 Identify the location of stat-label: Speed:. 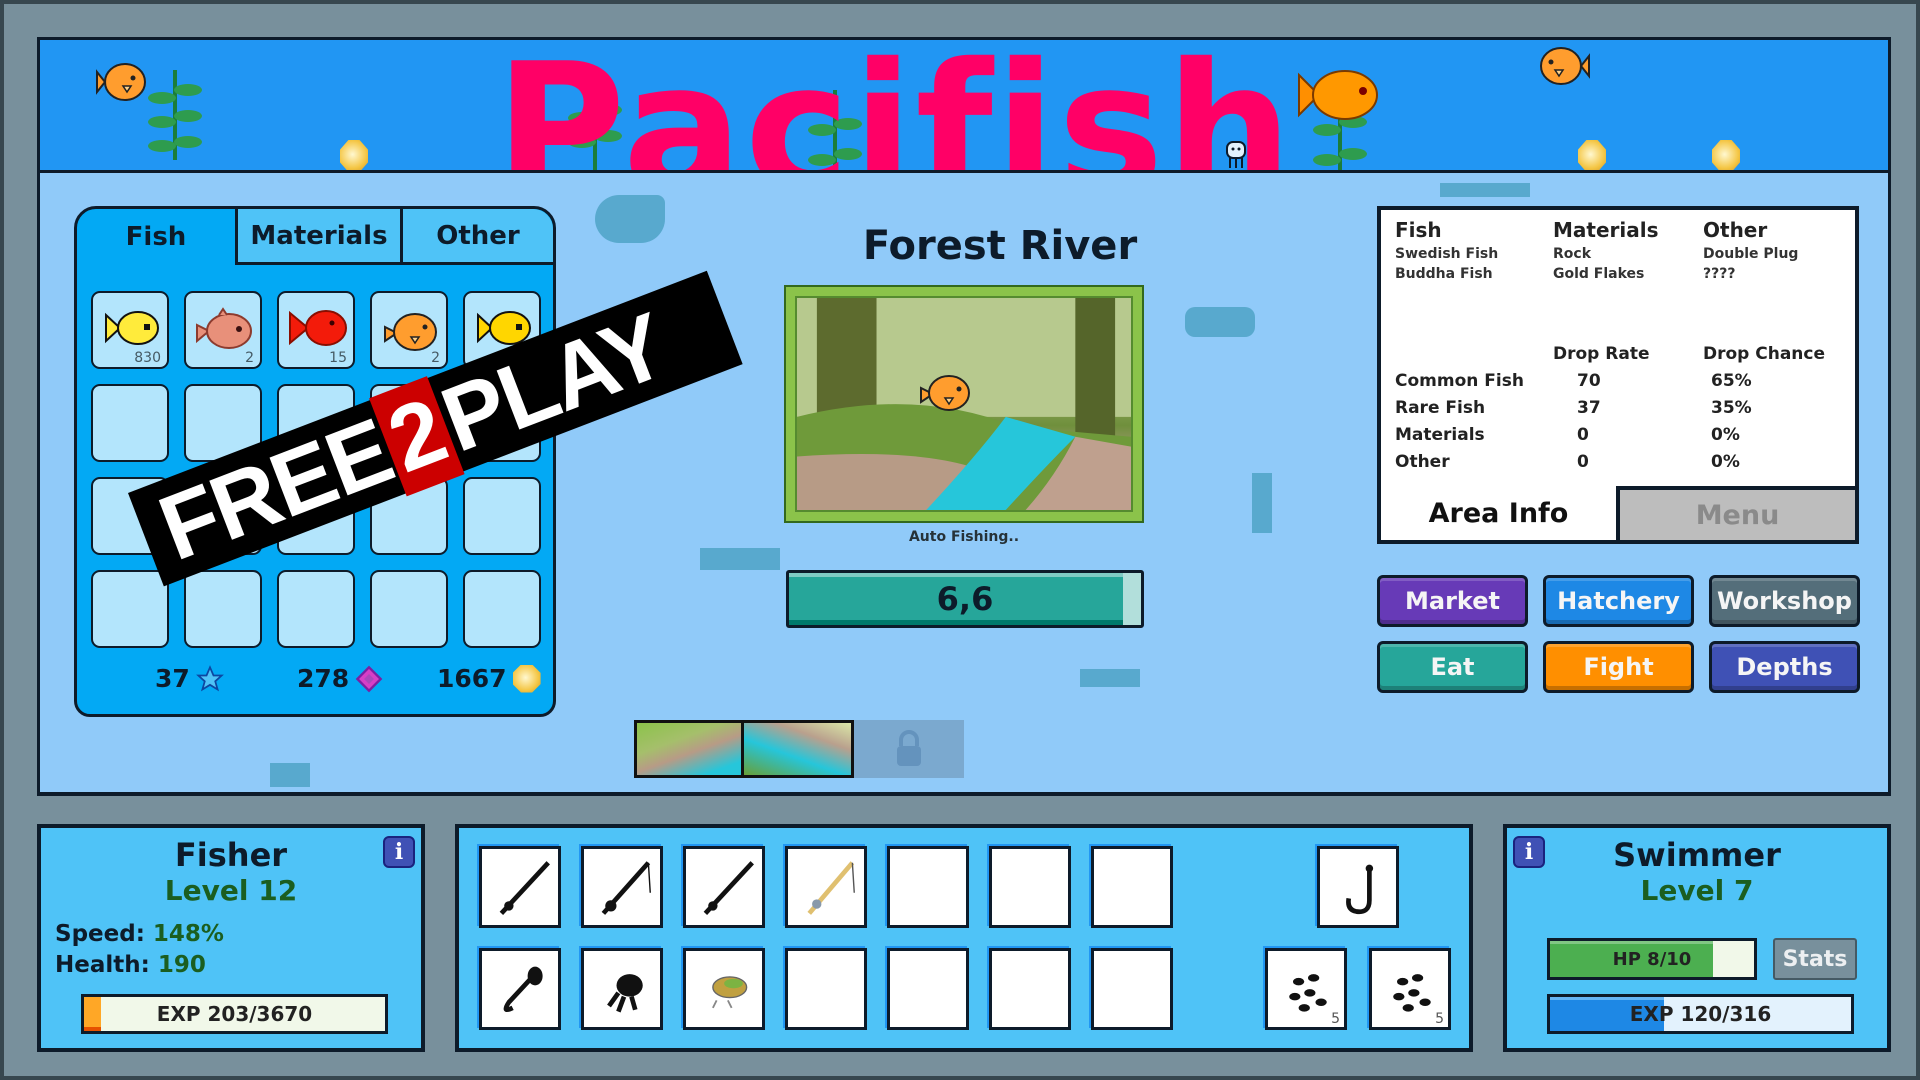
(100, 934).